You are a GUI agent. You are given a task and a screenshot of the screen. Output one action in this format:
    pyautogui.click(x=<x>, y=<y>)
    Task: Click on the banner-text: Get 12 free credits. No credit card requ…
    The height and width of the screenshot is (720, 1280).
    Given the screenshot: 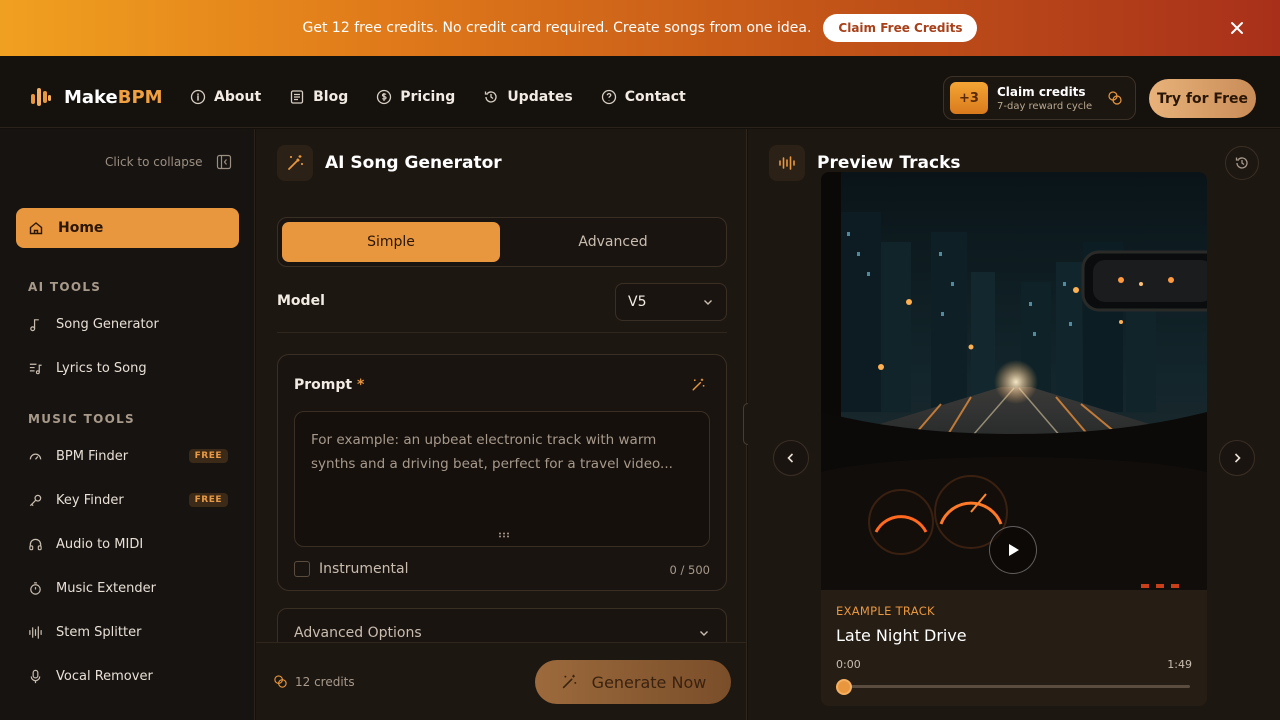 What is the action you would take?
    pyautogui.click(x=557, y=28)
    